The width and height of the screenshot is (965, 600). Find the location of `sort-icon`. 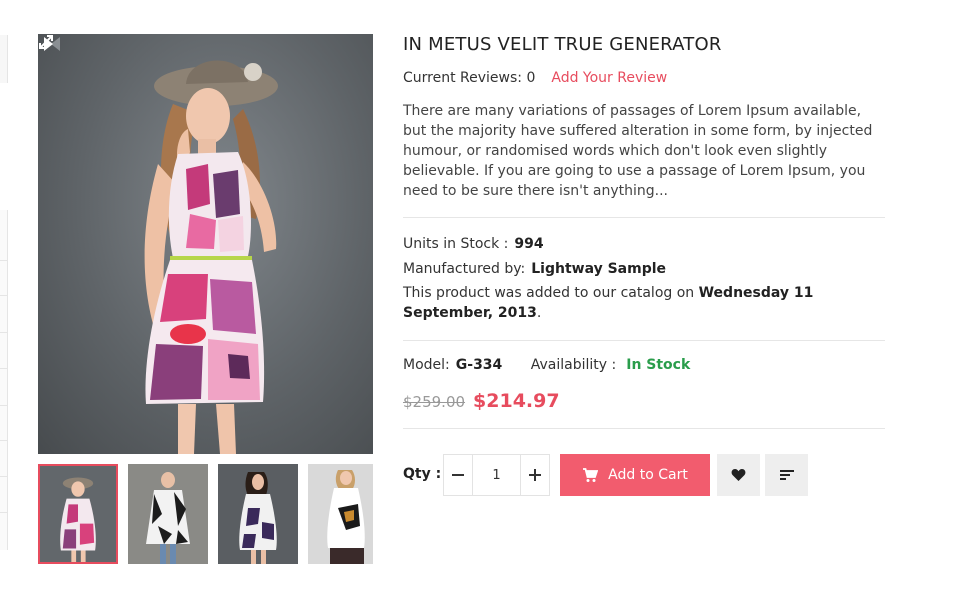

sort-icon is located at coordinates (786, 475).